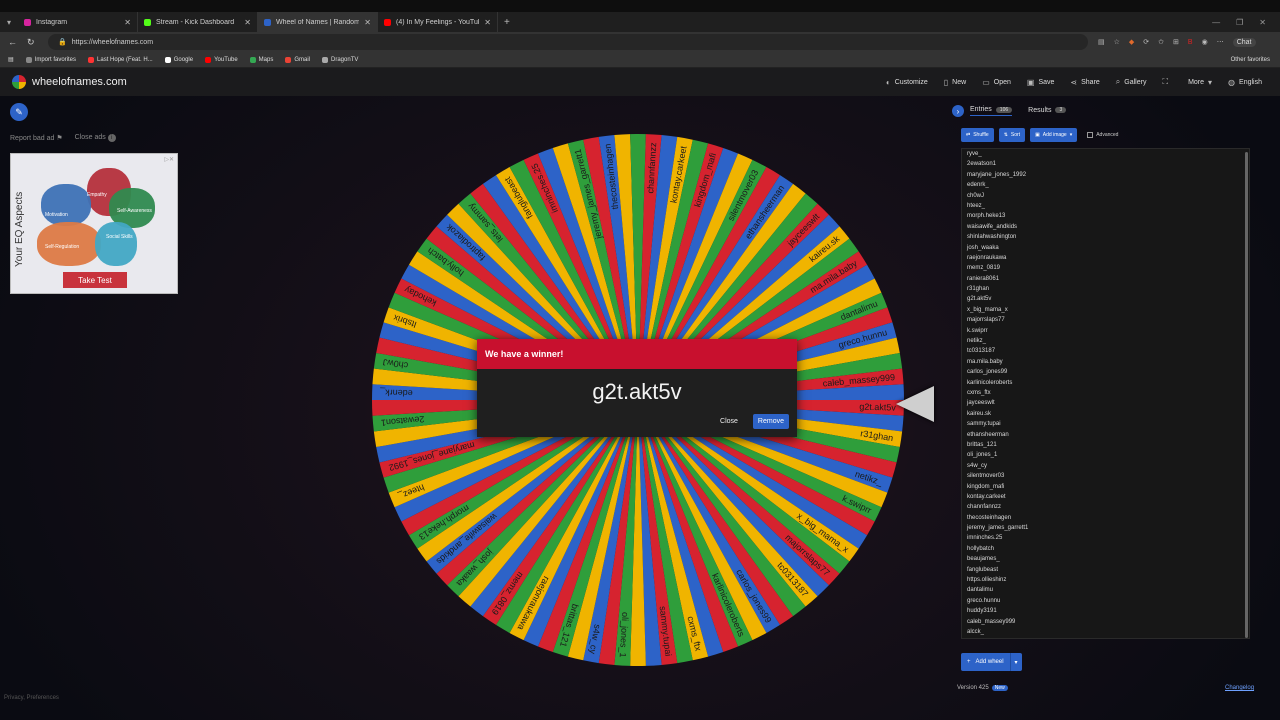 This screenshot has width=1280, height=720. Describe the element at coordinates (1146, 42) in the screenshot. I see `refresh-extension-icon: ⟳` at that location.